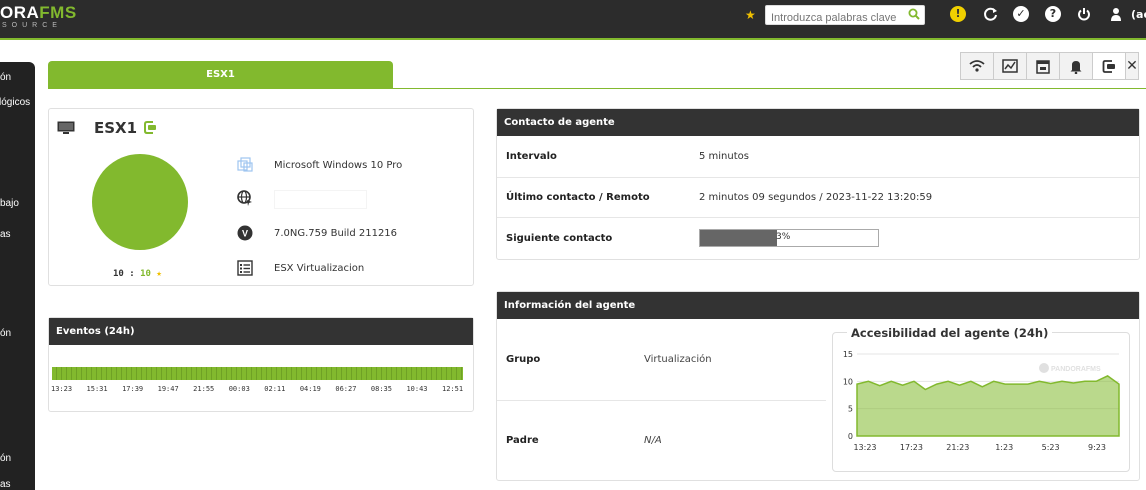 The width and height of the screenshot is (1146, 490). I want to click on event-tick-label: 17:39, so click(133, 389).